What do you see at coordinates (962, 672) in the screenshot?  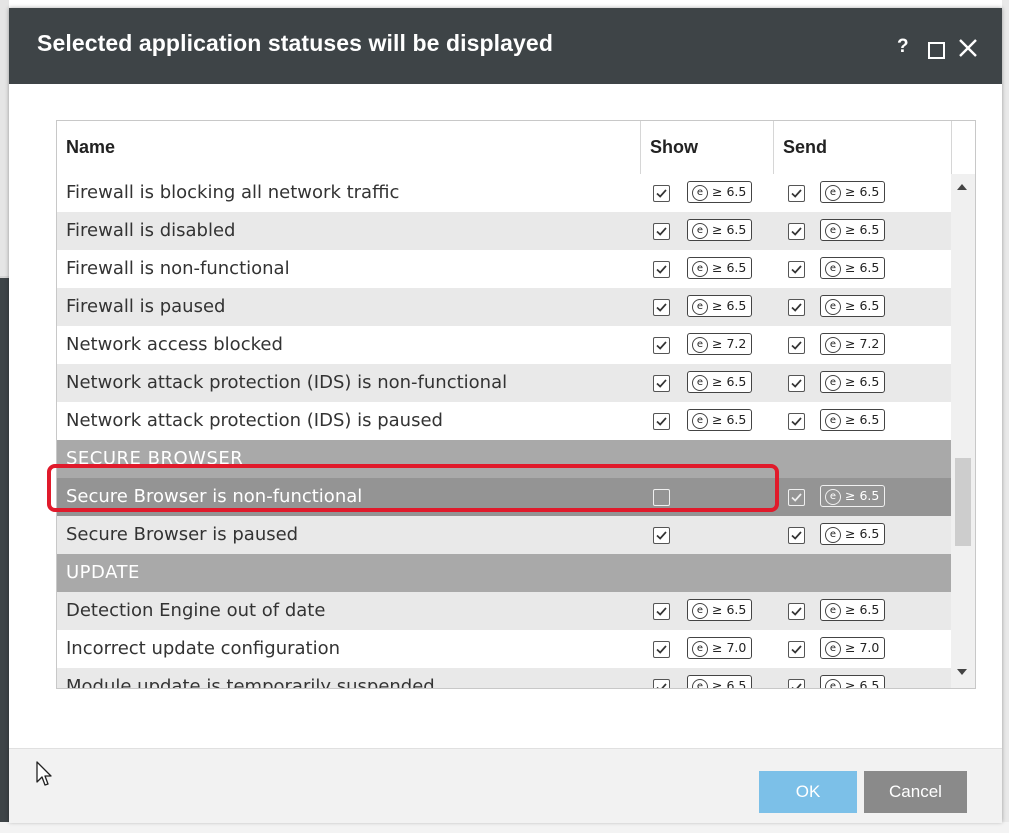 I see `scroll-down-arrow-icon` at bounding box center [962, 672].